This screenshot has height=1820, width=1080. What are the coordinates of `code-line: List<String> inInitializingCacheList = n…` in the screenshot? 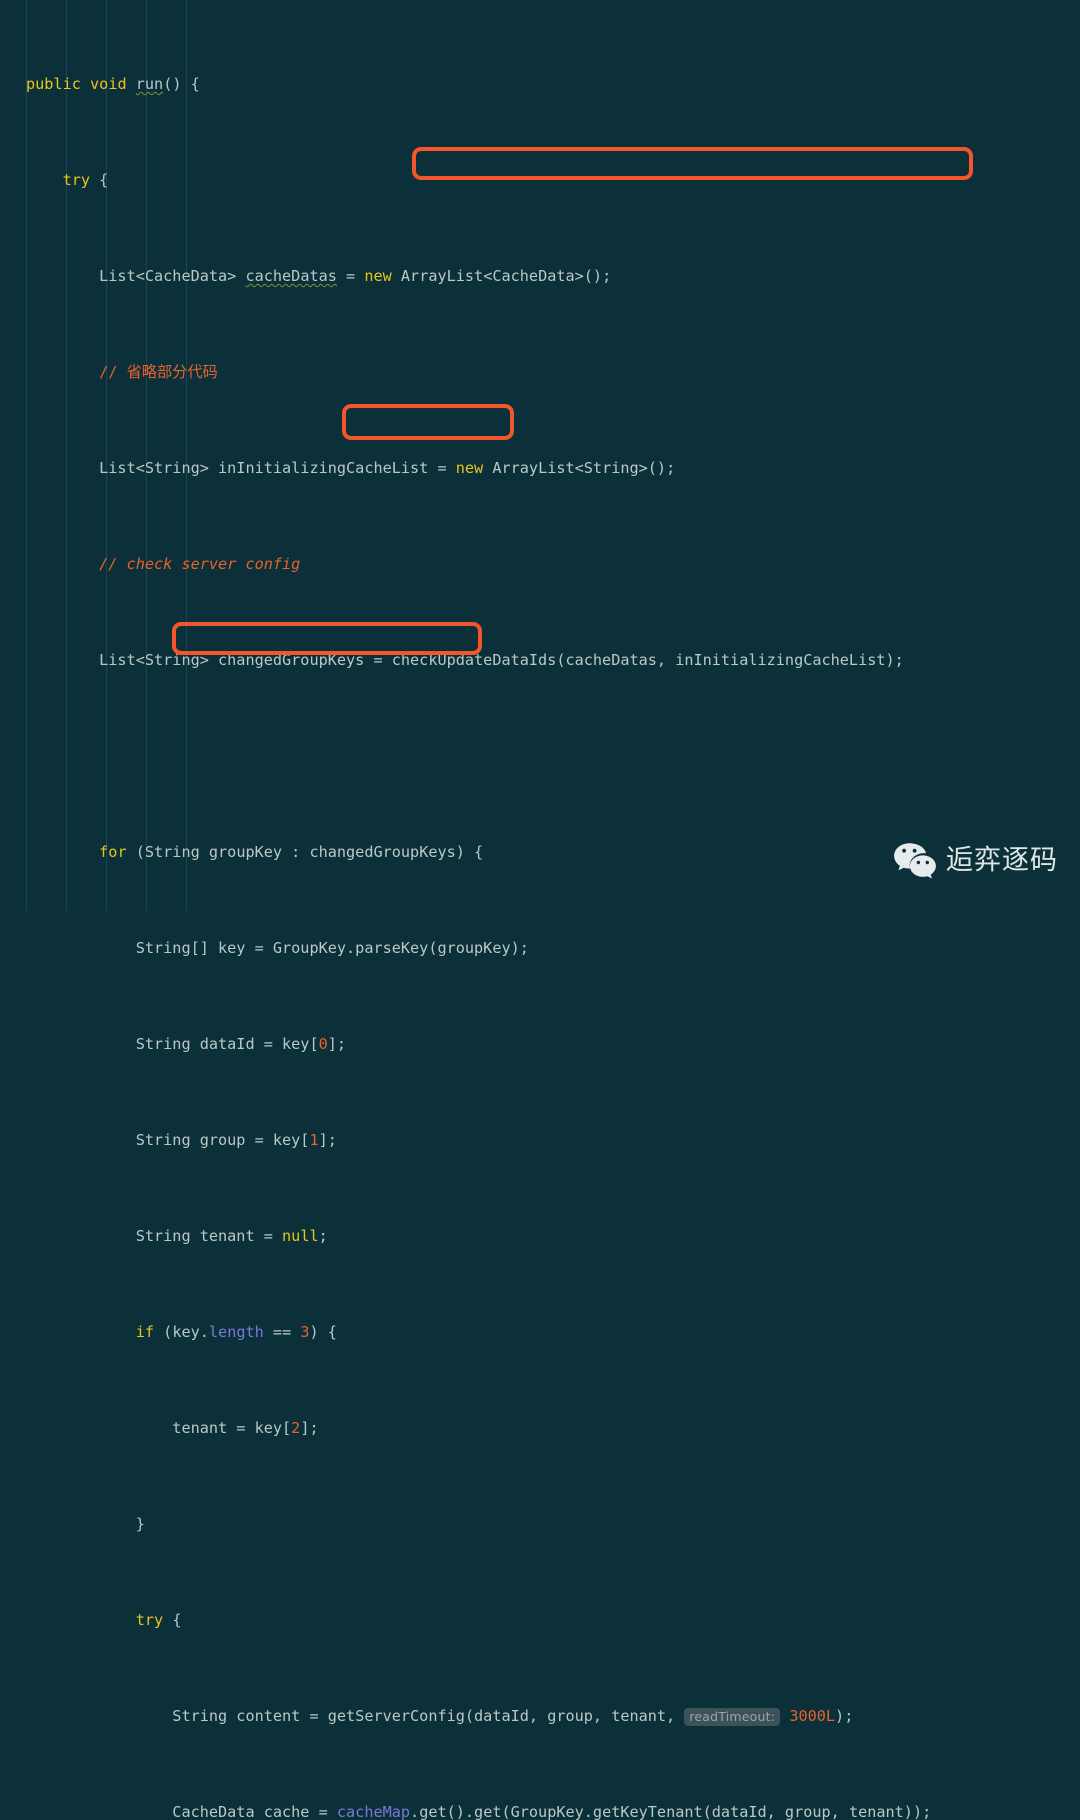 It's located at (351, 468).